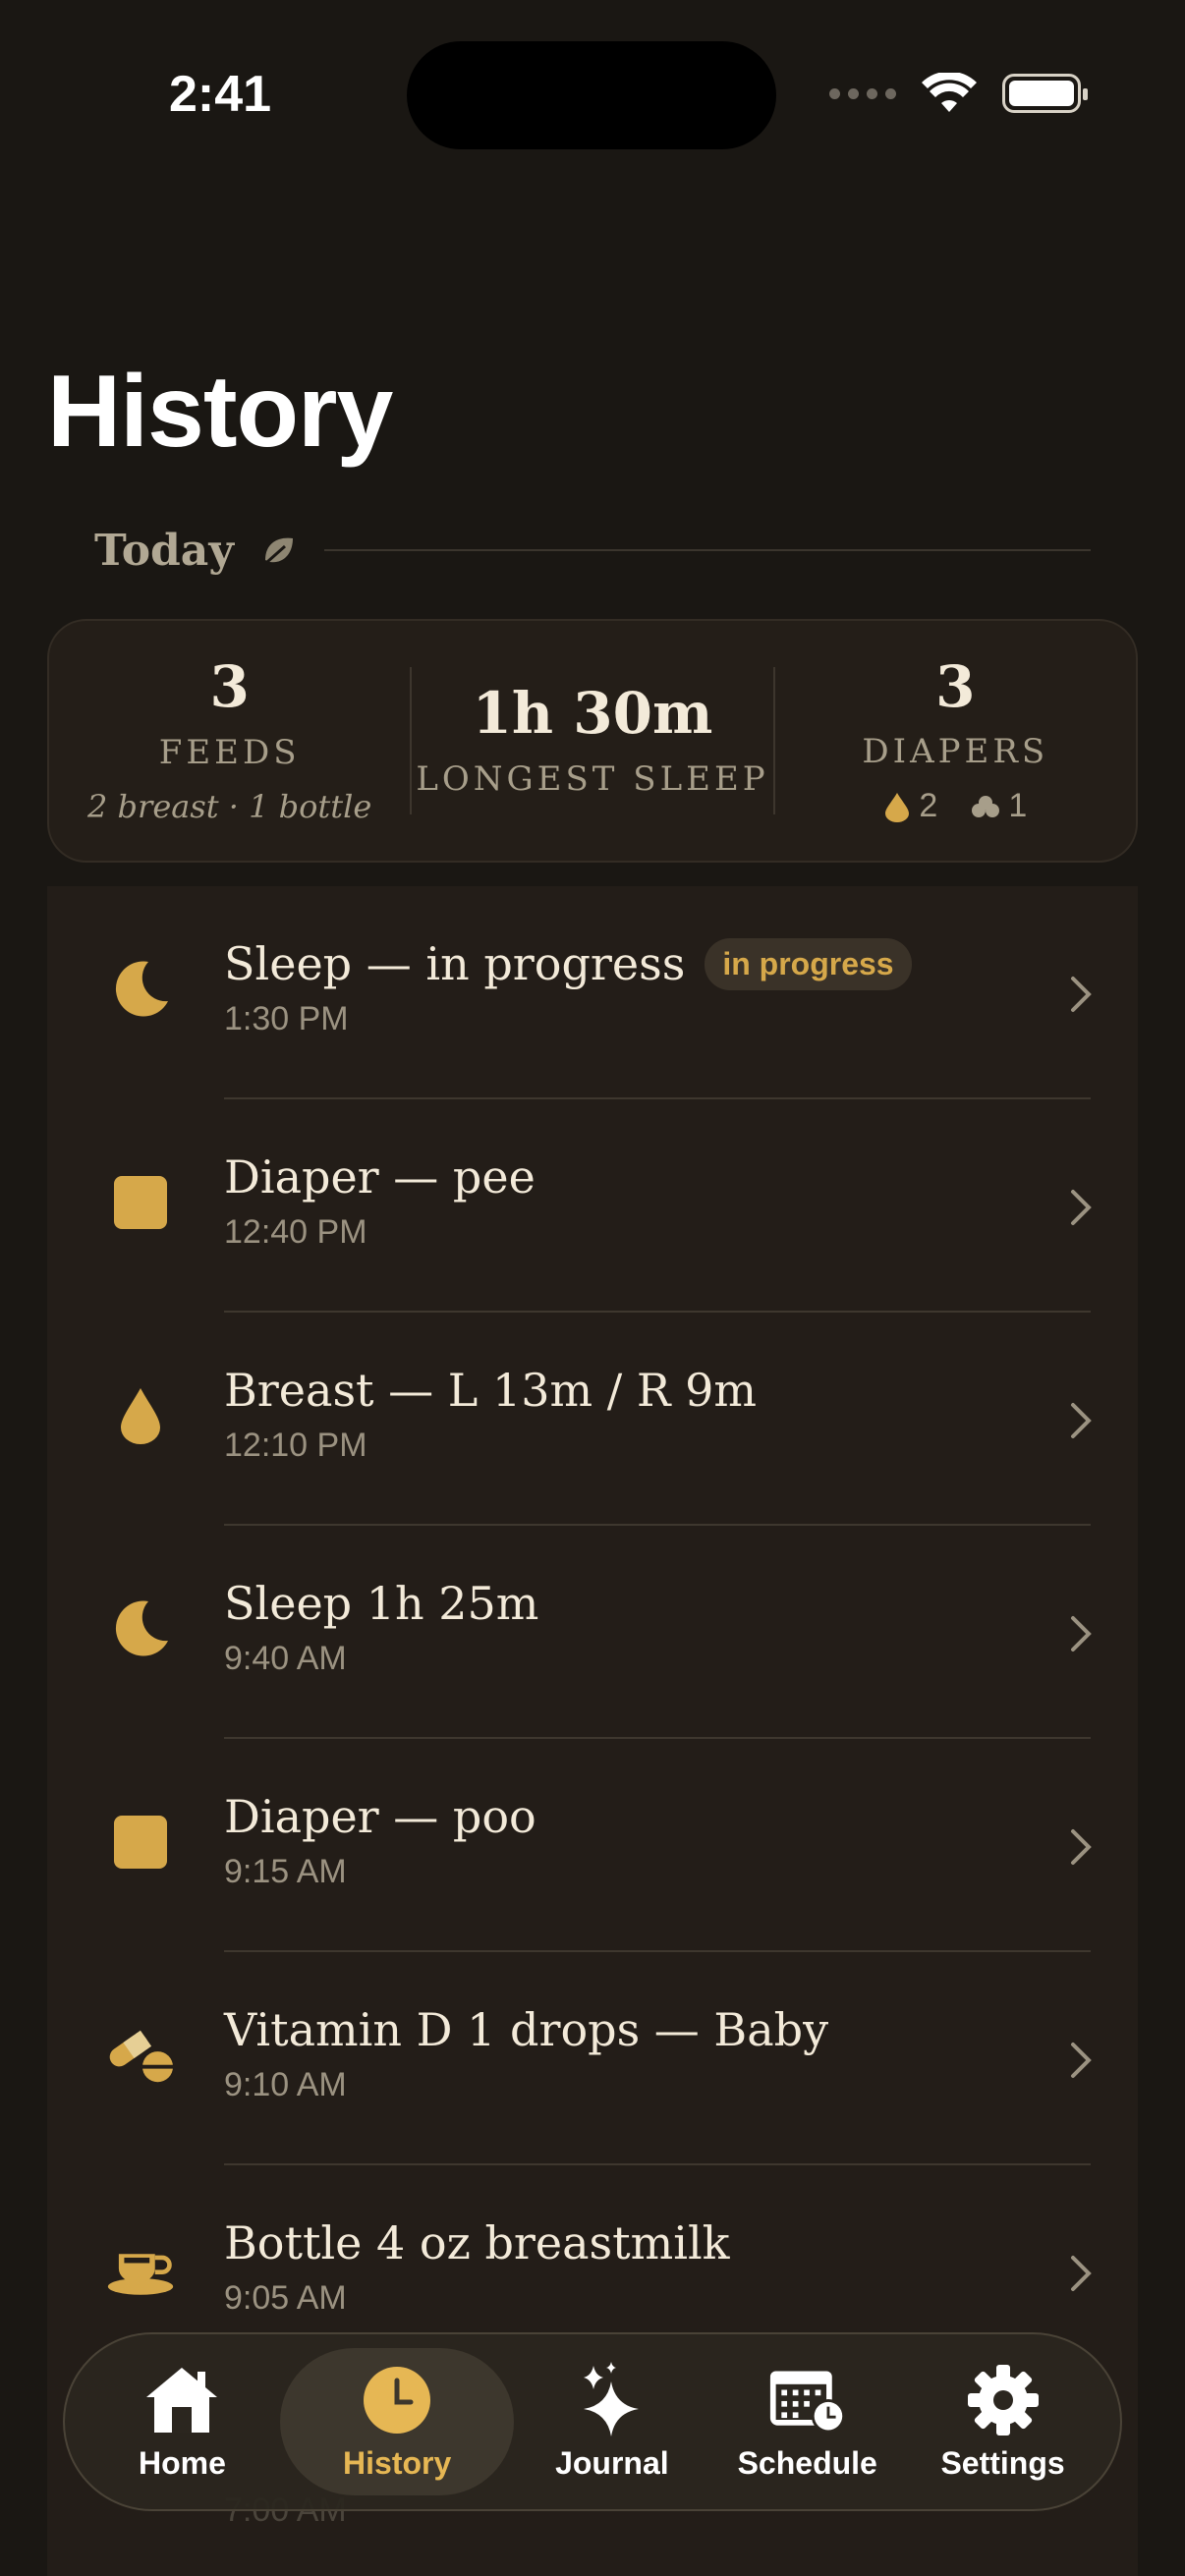 This screenshot has width=1185, height=2576. What do you see at coordinates (164, 550) in the screenshot?
I see `section-label: Today` at bounding box center [164, 550].